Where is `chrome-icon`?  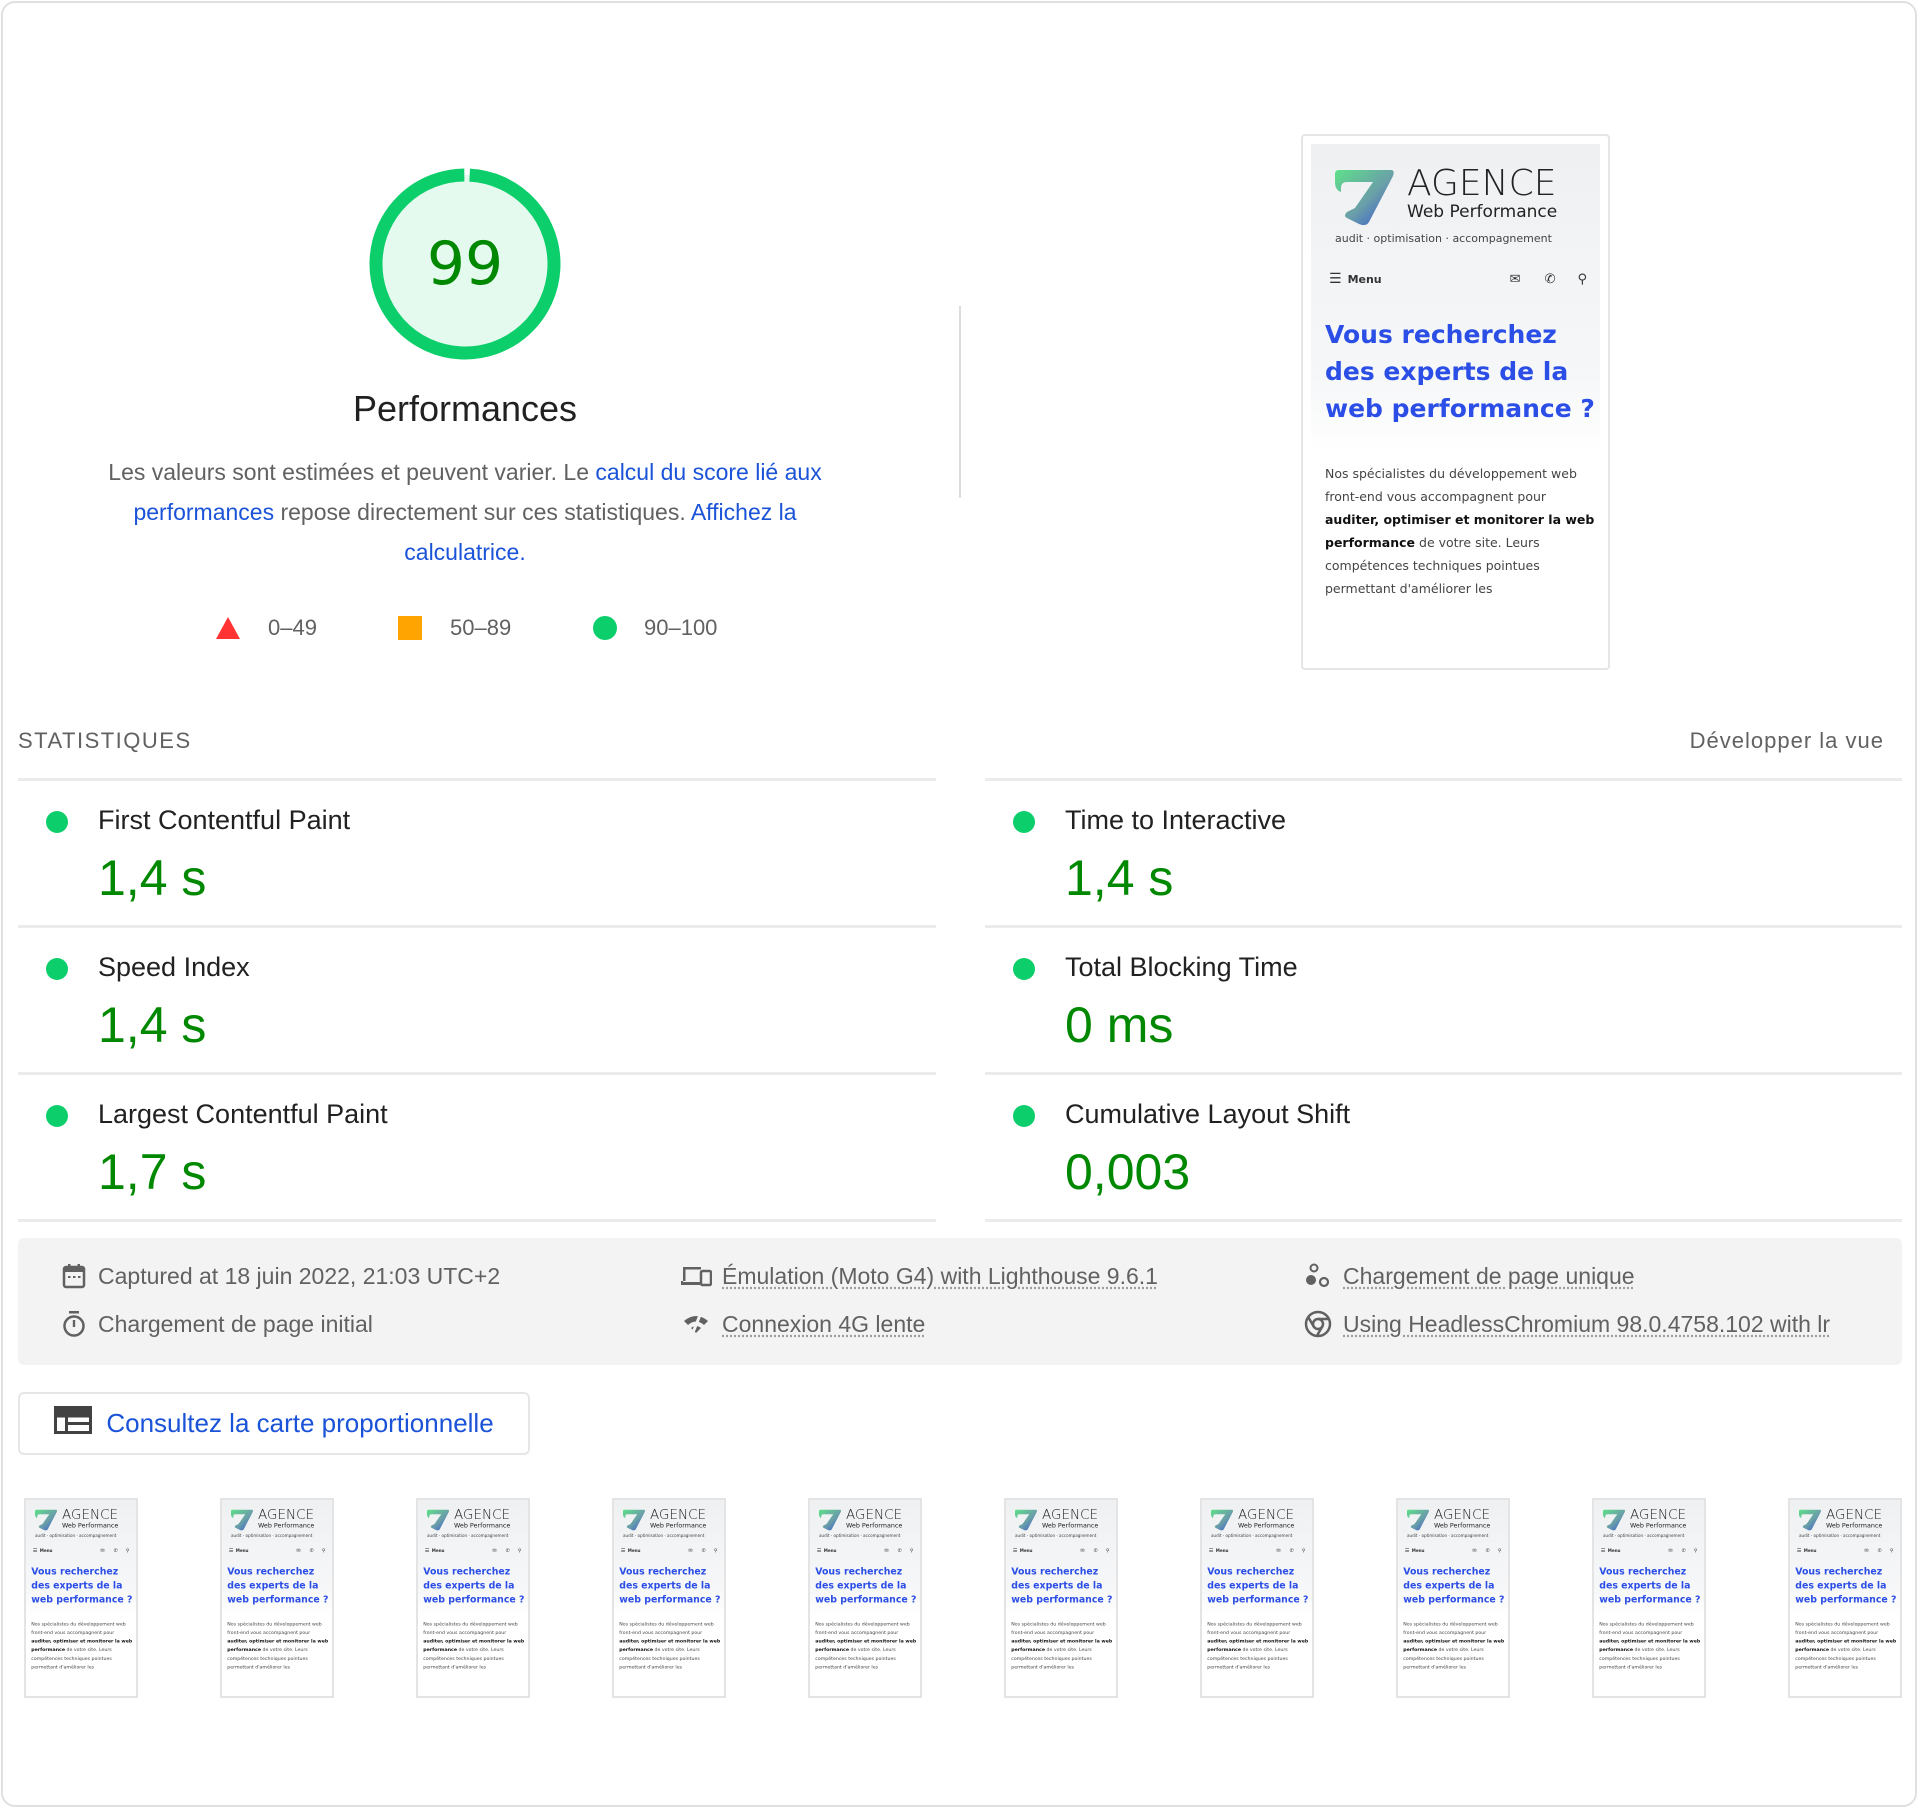
chrome-icon is located at coordinates (1318, 1324).